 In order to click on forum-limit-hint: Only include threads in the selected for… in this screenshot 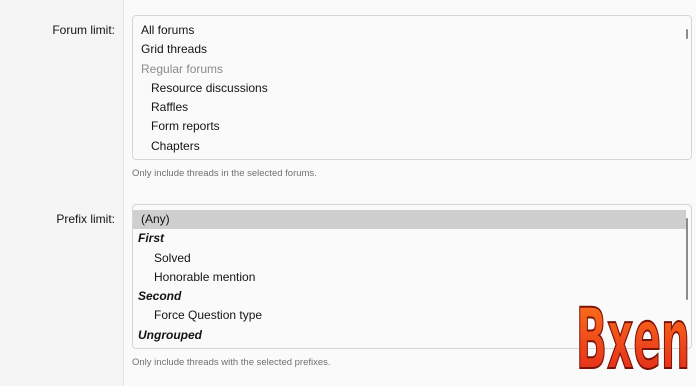, I will do `click(224, 173)`.